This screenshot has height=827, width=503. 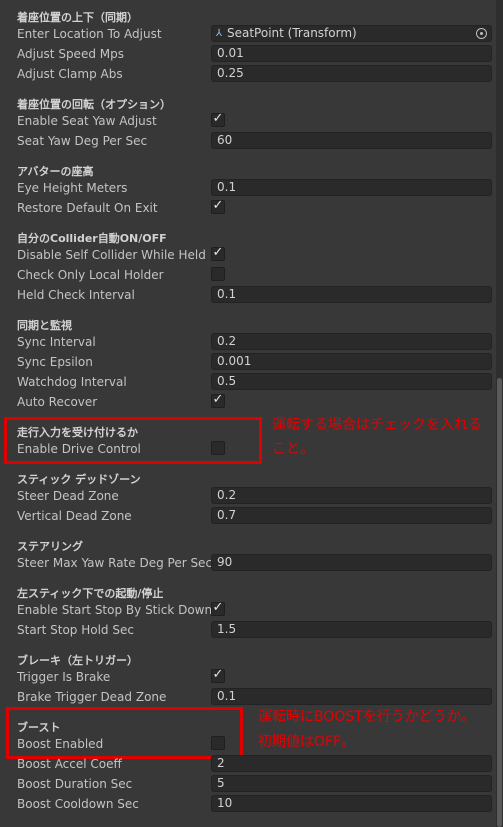 I want to click on enable-start-stop-checkbox: ✓, so click(x=218, y=608).